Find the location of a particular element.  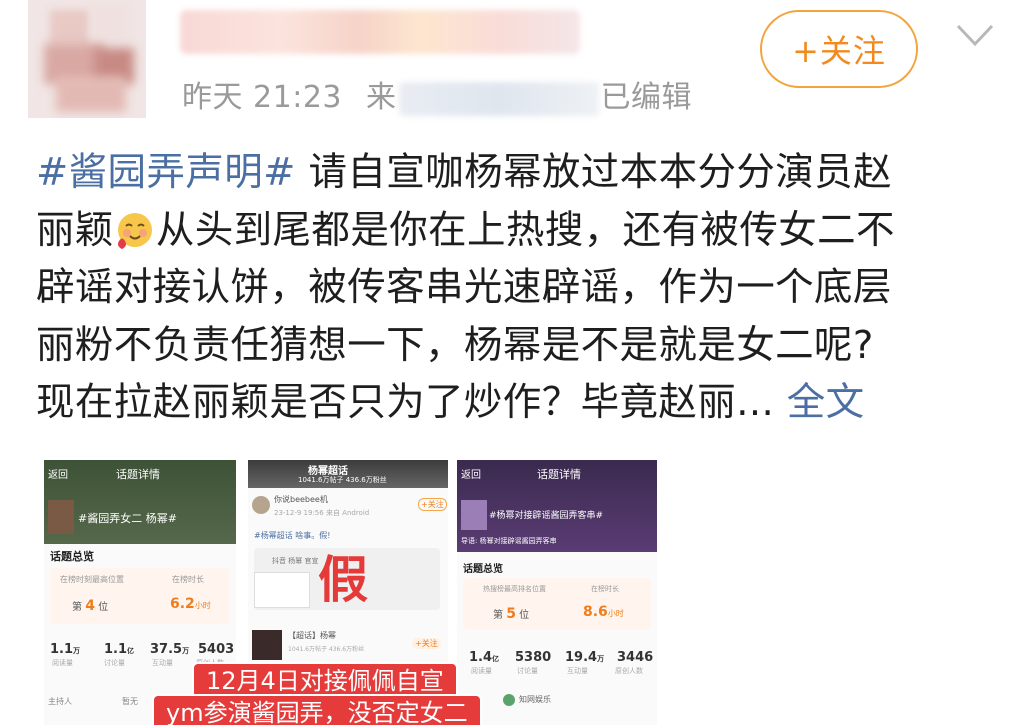

img2-user1: 你说beebee机 is located at coordinates (301, 499).